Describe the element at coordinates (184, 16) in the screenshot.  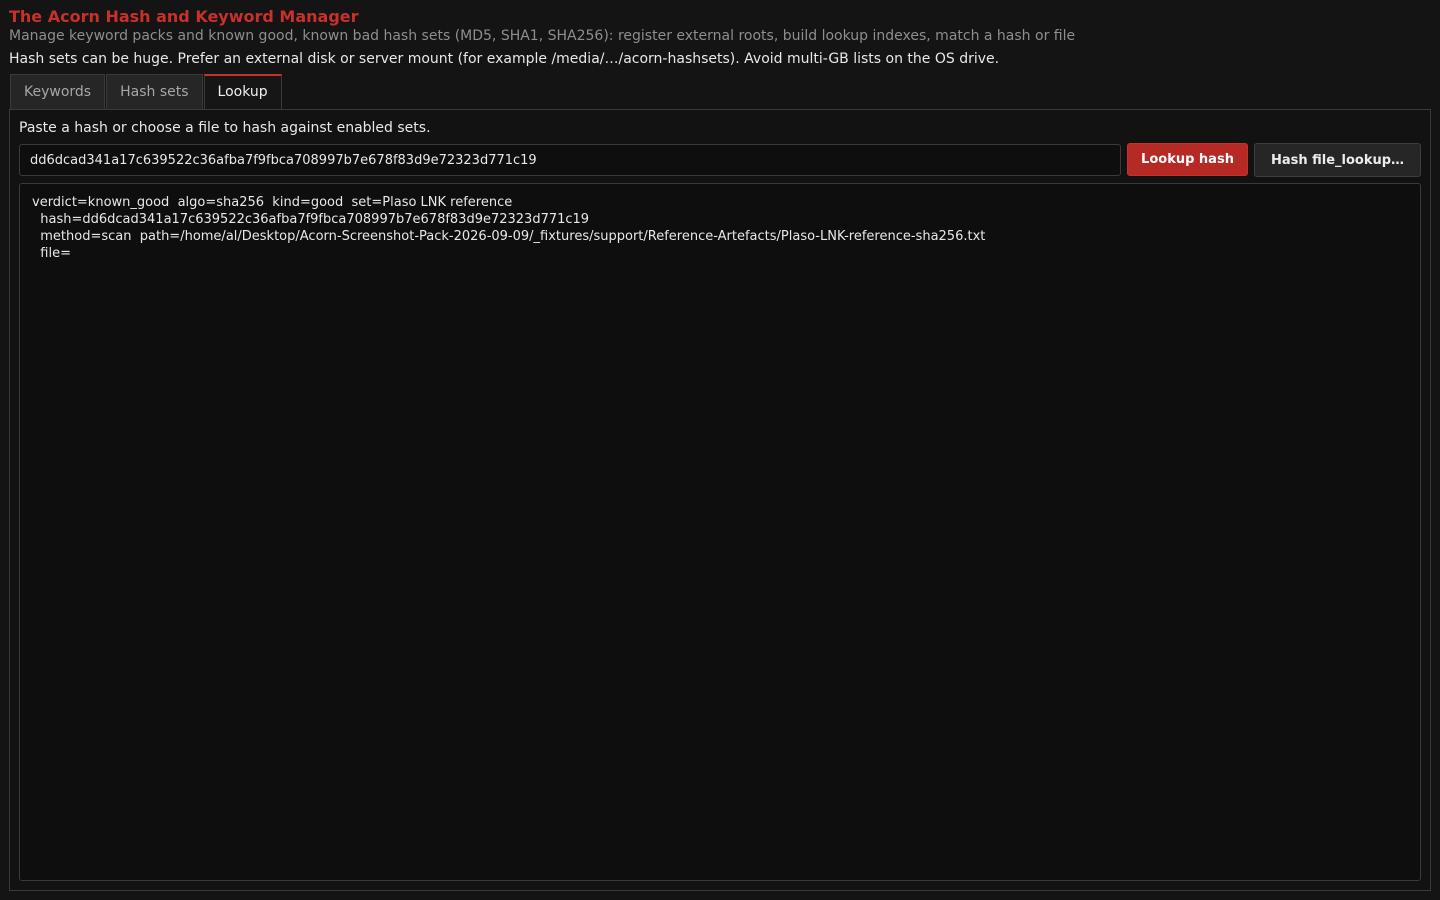
I see `app-title: The Acorn Hash and Keyword Manager` at that location.